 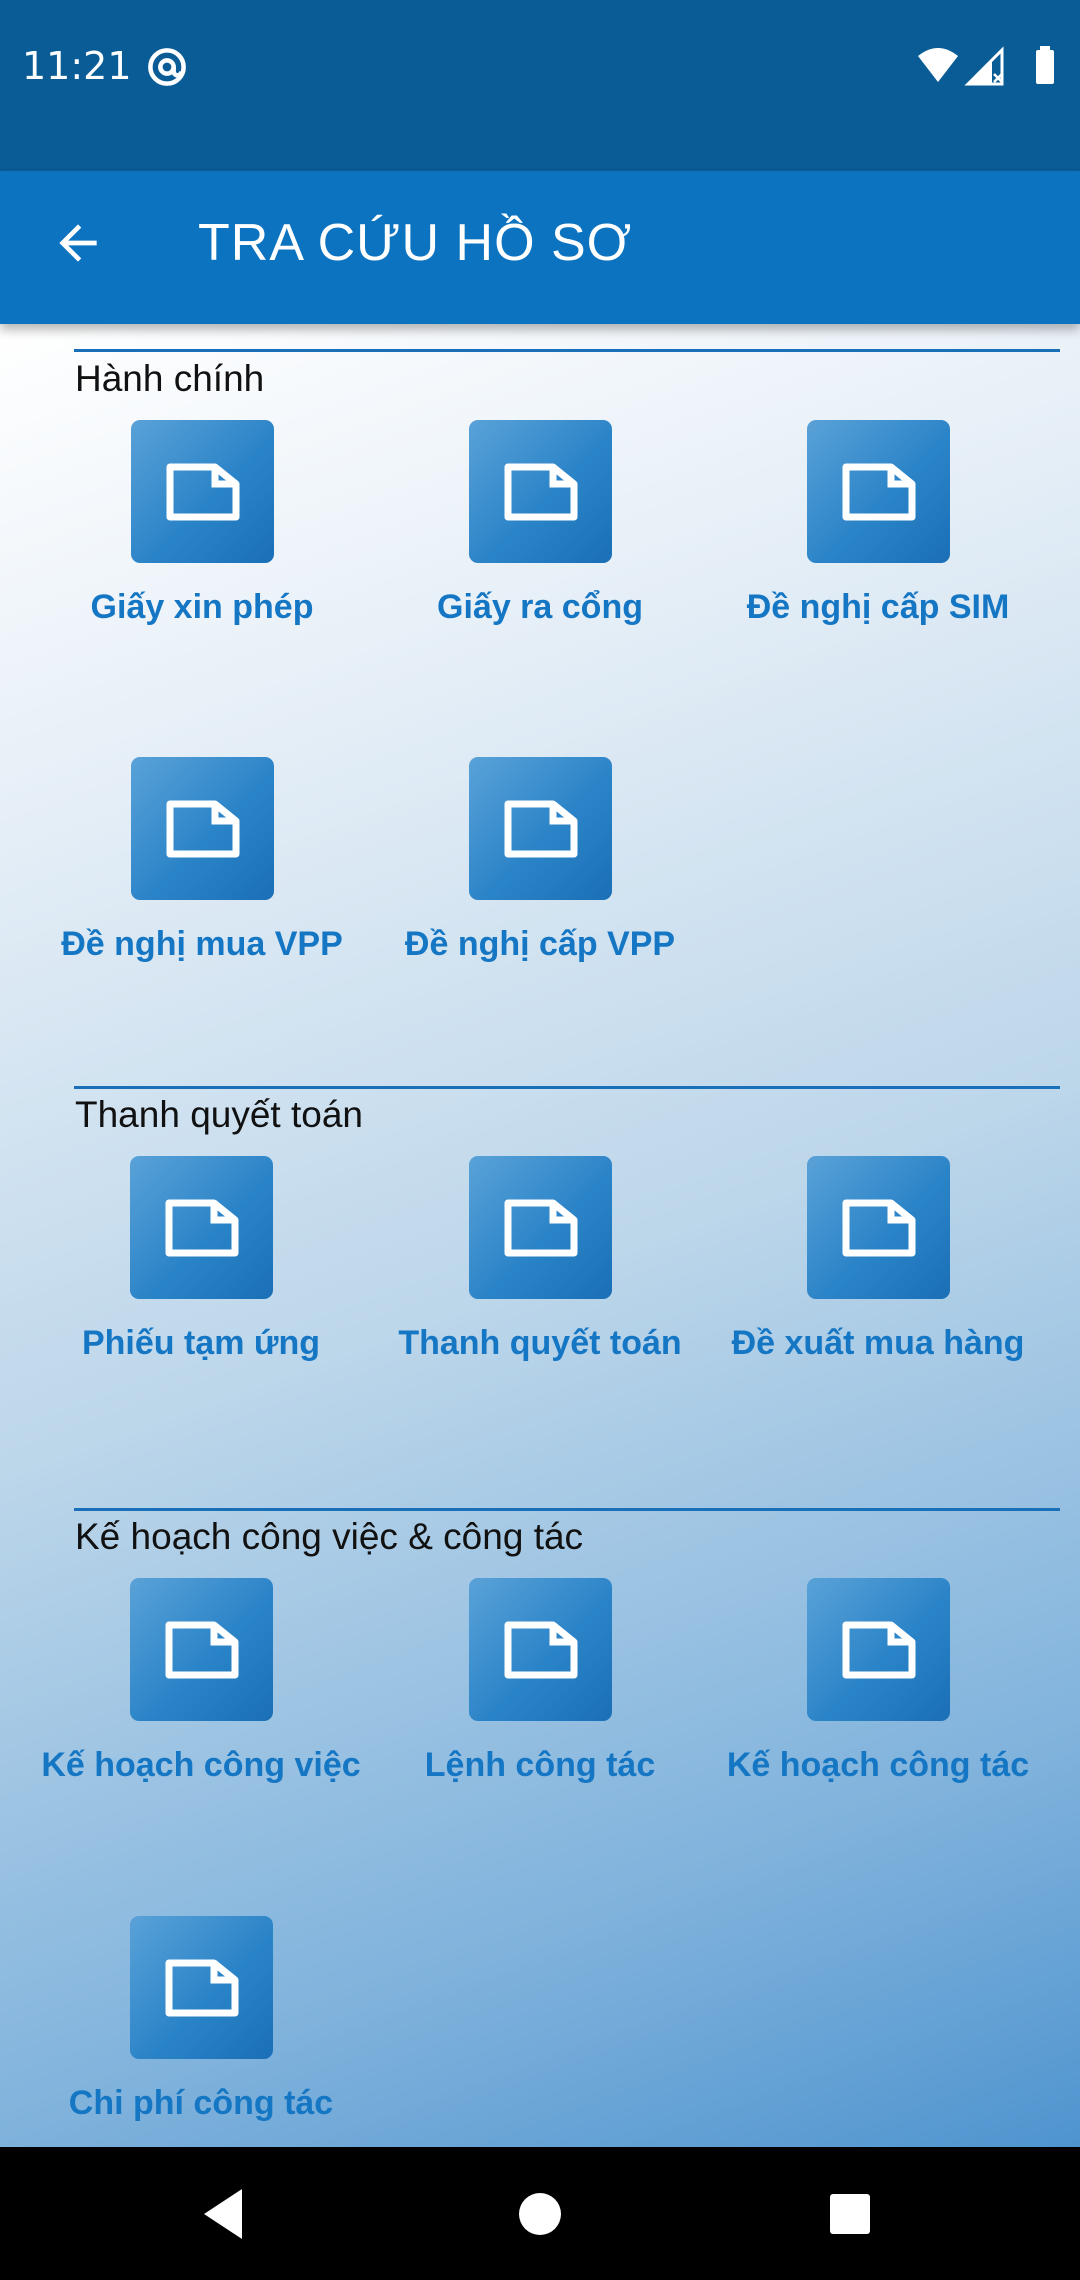 I want to click on app-bar: TRA CỨU HỒ SƠ, so click(x=540, y=247).